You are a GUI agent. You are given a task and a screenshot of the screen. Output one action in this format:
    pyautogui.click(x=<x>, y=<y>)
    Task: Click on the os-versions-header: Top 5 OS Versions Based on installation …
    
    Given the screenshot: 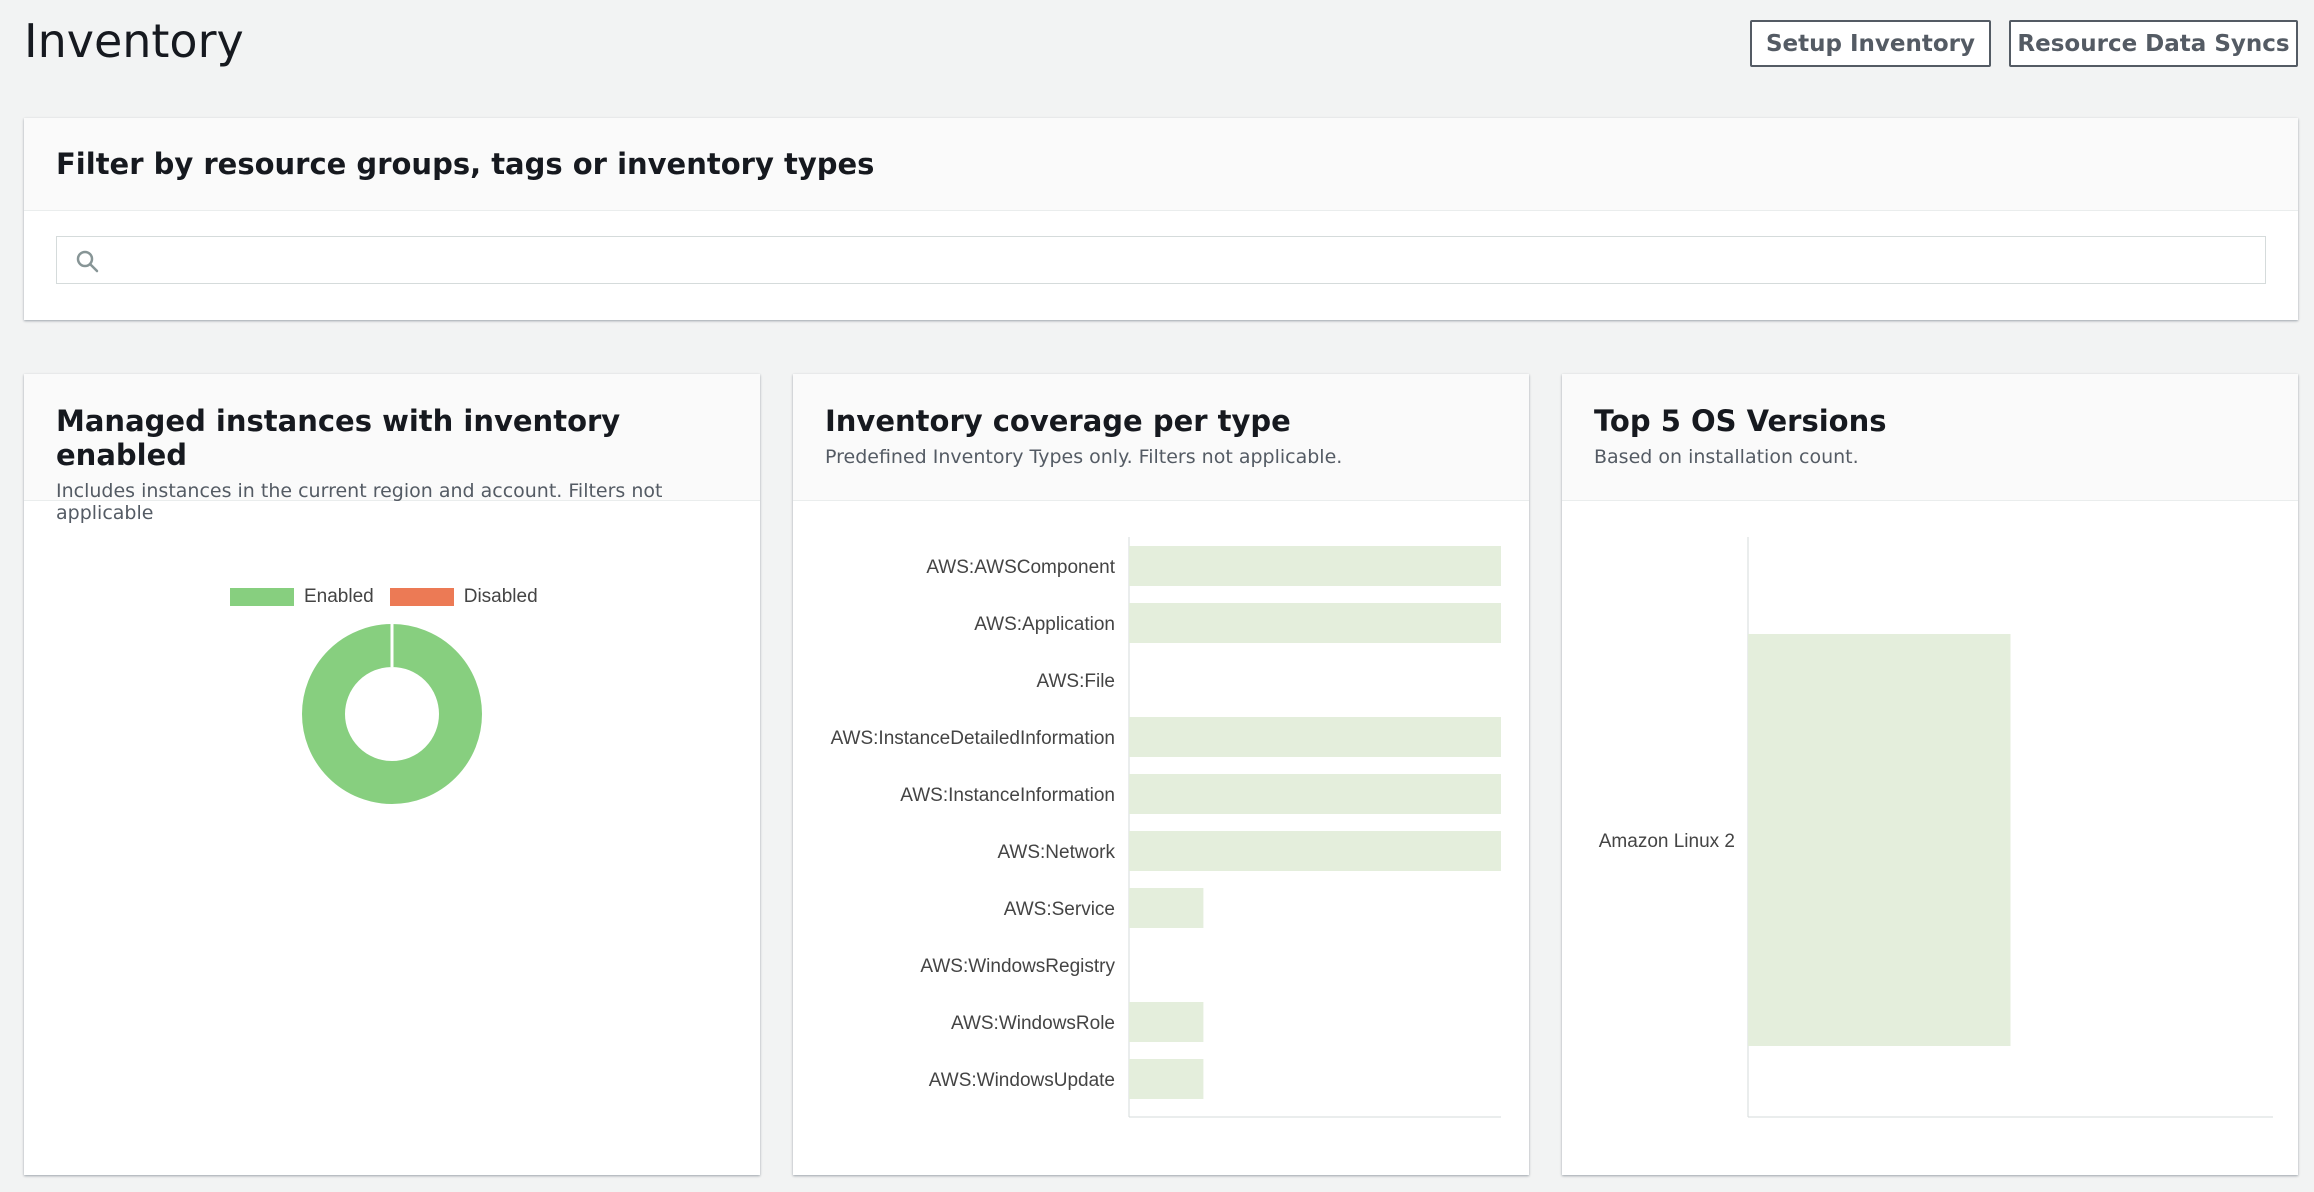 What is the action you would take?
    pyautogui.click(x=1930, y=437)
    